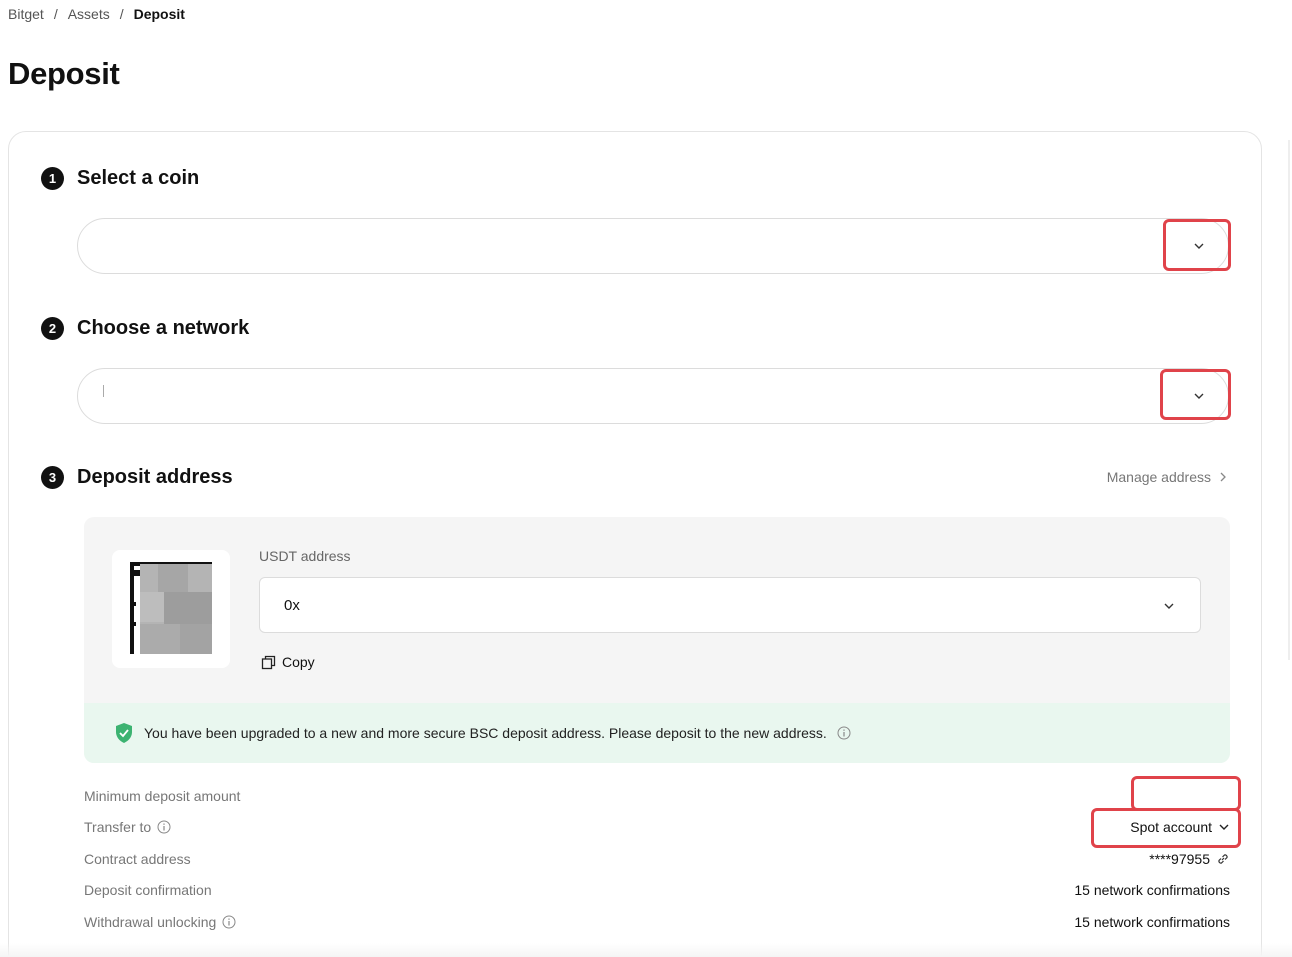  Describe the element at coordinates (1223, 859) in the screenshot. I see `link-icon` at that location.